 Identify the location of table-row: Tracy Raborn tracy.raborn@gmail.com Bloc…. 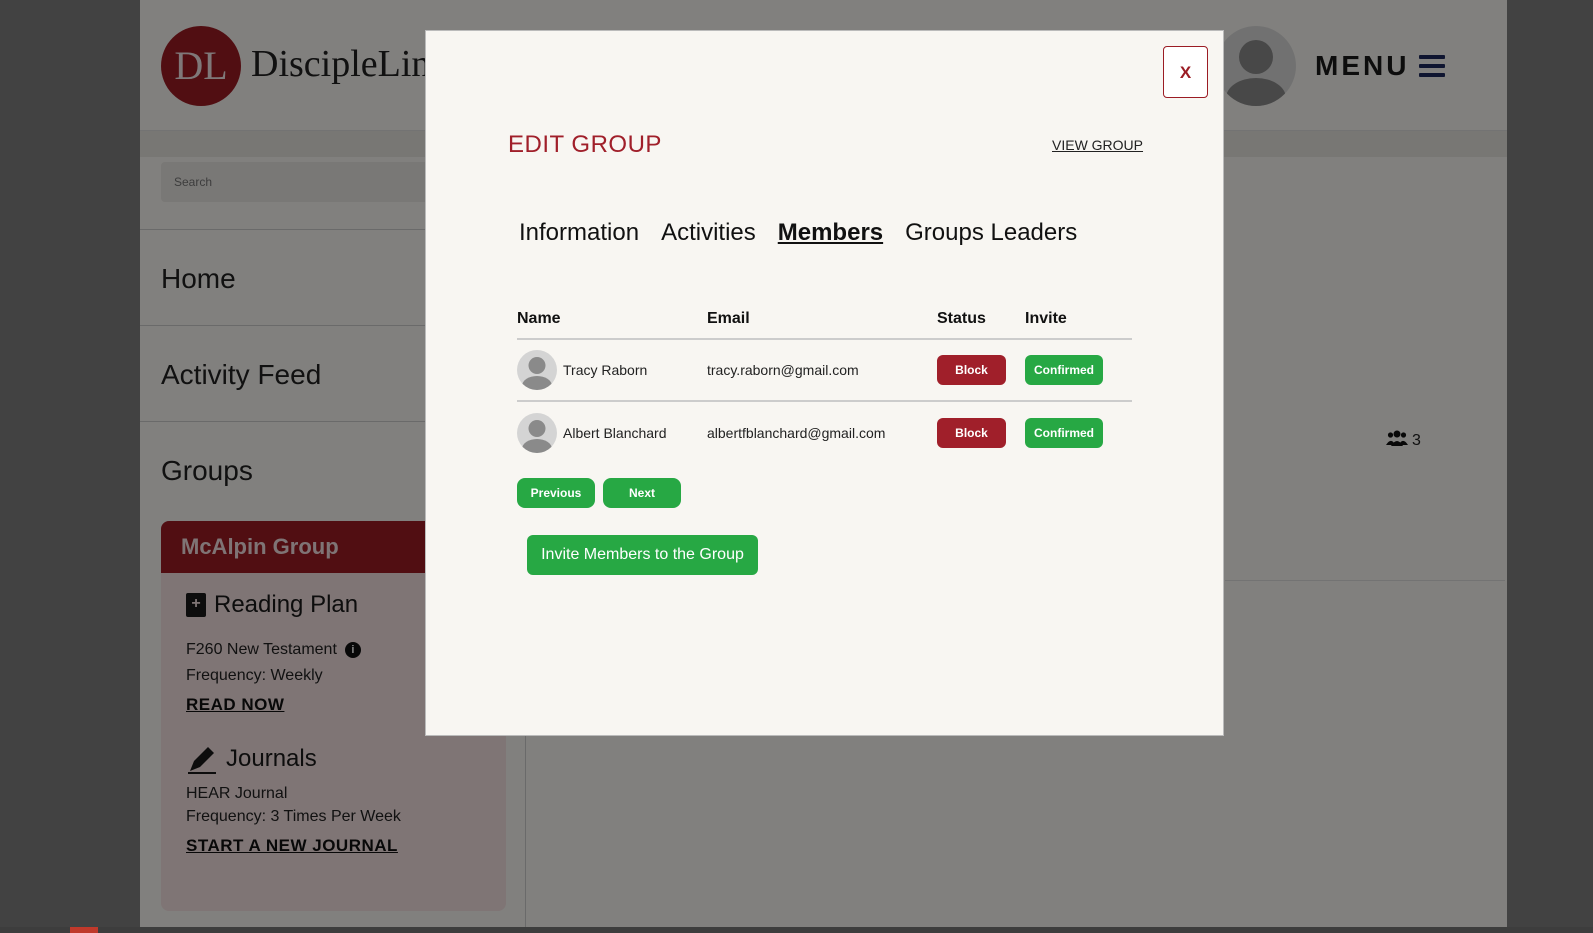
(824, 370).